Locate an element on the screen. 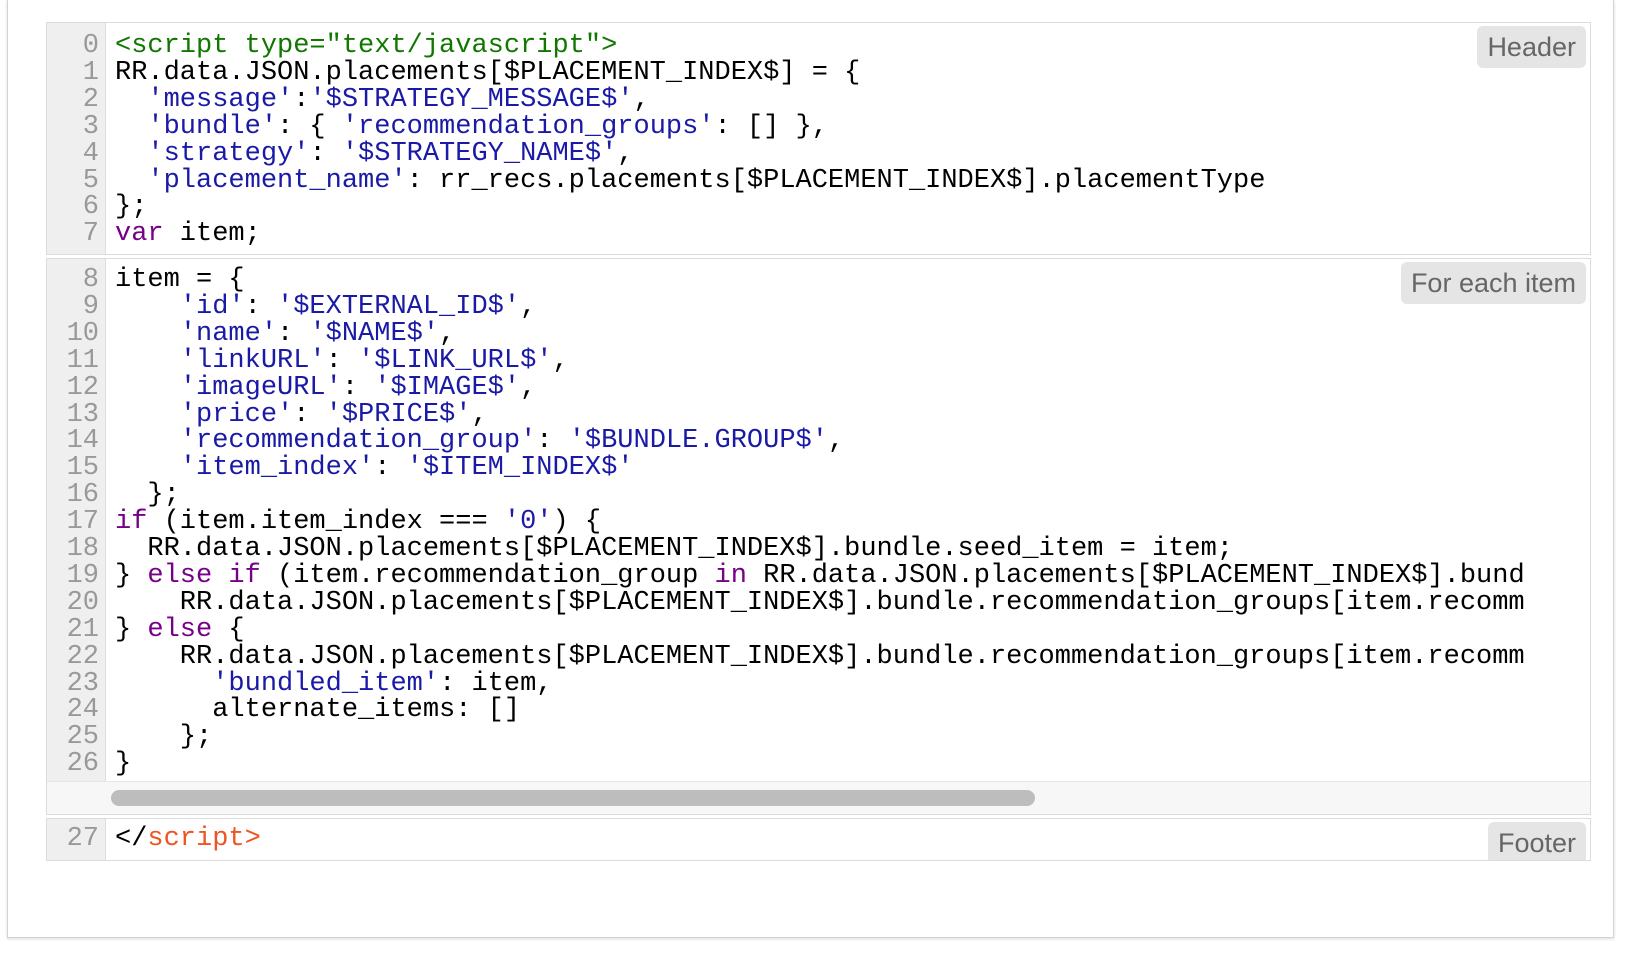 Image resolution: width=1630 pixels, height=964 pixels. code-text: 'name': '$NAME$', is located at coordinates (285, 334).